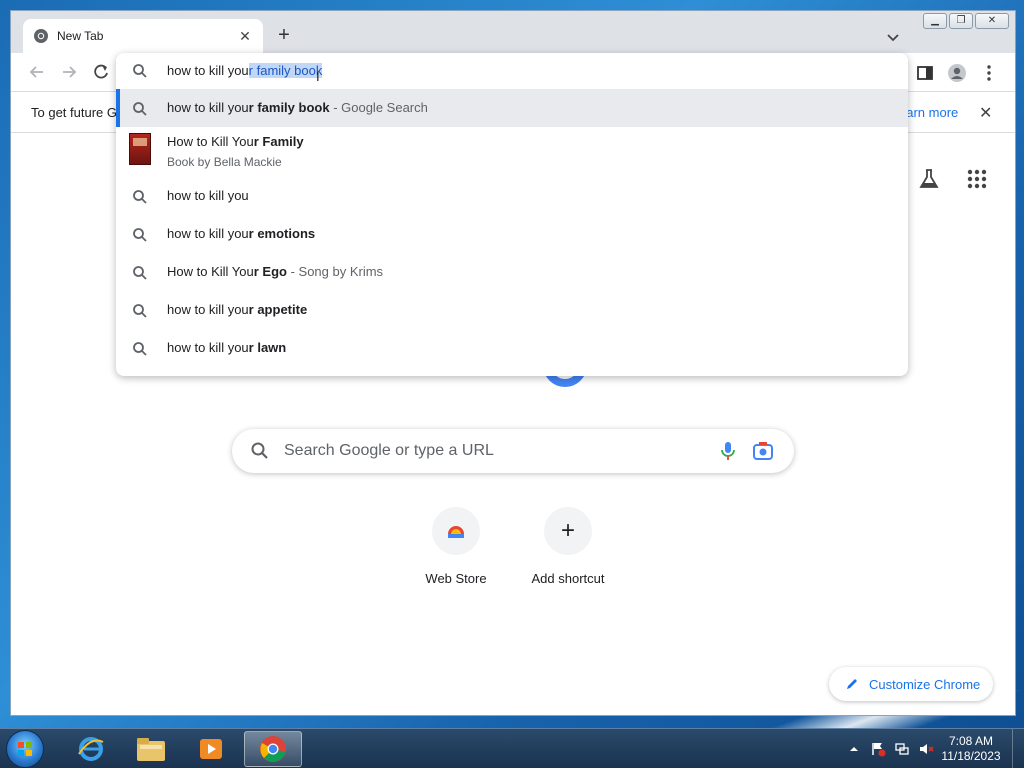 The width and height of the screenshot is (1024, 768). I want to click on taskbar-file-explorer, so click(151, 749).